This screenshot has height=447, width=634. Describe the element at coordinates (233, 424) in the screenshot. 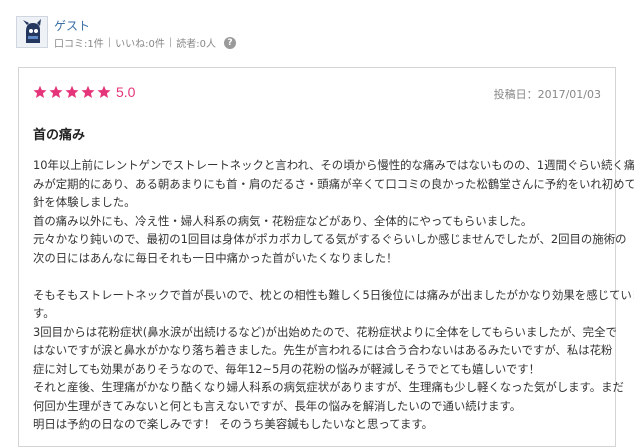

I see `review-line: 明日は予約の日なので楽しみです！ そのうち美容鍼もしたいなと思ってます。` at that location.